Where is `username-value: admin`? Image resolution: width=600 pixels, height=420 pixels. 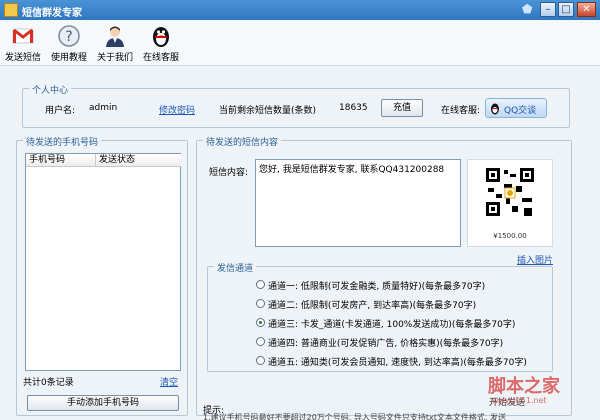
username-value: admin is located at coordinates (103, 108).